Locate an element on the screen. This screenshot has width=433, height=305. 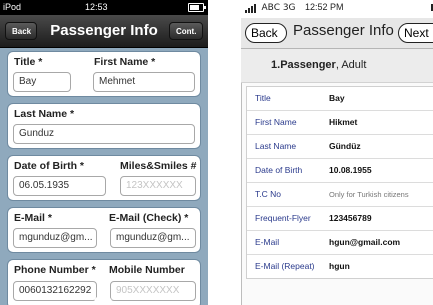
passenger-heading: 1.Passenger, Adult is located at coordinates (318, 65).